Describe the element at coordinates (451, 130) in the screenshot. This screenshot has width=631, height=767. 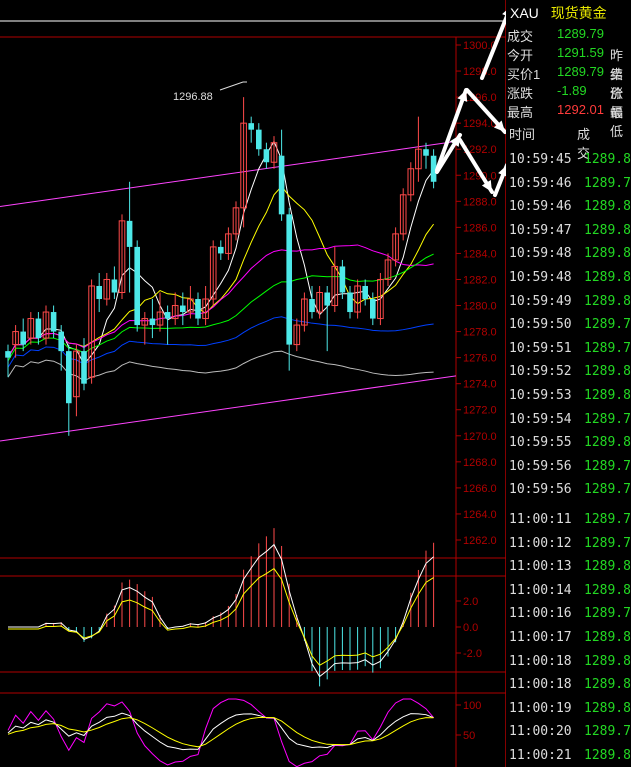
I see `pointer-arrow` at that location.